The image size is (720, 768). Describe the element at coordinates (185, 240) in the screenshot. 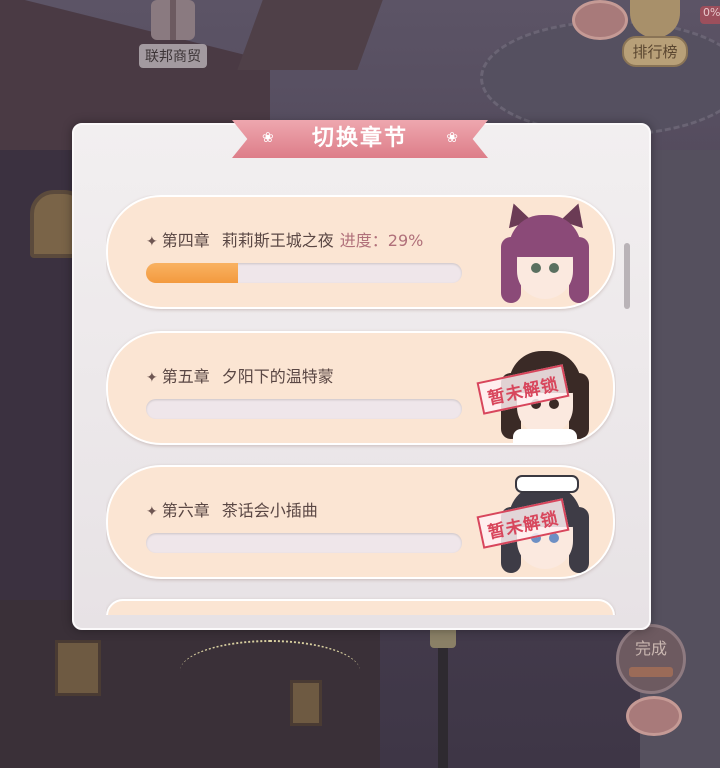

I see `chapter-number: 第四章` at that location.